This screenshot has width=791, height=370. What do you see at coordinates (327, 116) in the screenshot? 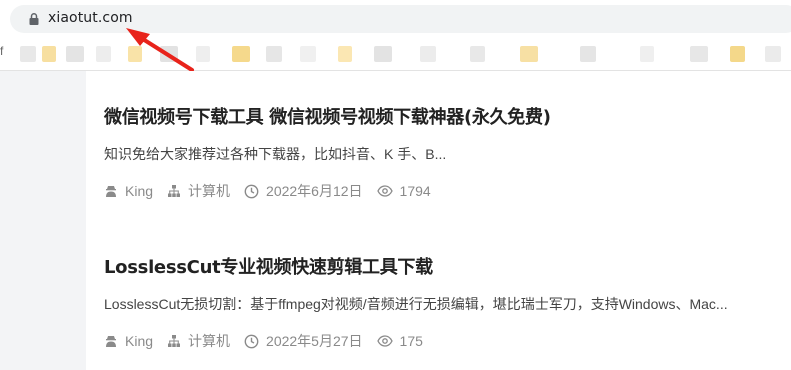
I see `article-title: 微信视频号下载工具 微信视频号视频下载神器(永久免费)` at bounding box center [327, 116].